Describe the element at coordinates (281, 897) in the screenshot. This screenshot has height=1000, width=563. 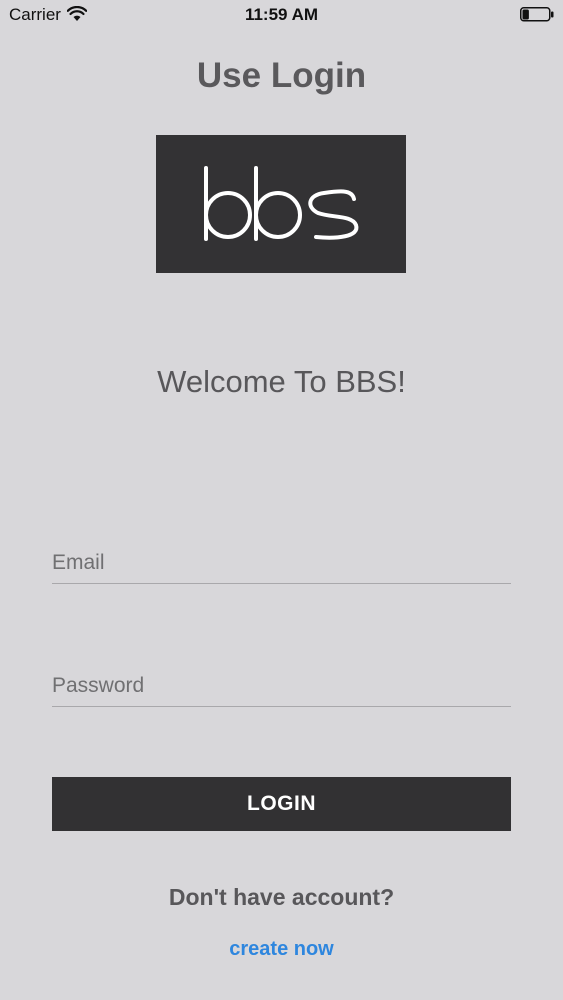
I see `no-account-prompt: Don't have account?` at that location.